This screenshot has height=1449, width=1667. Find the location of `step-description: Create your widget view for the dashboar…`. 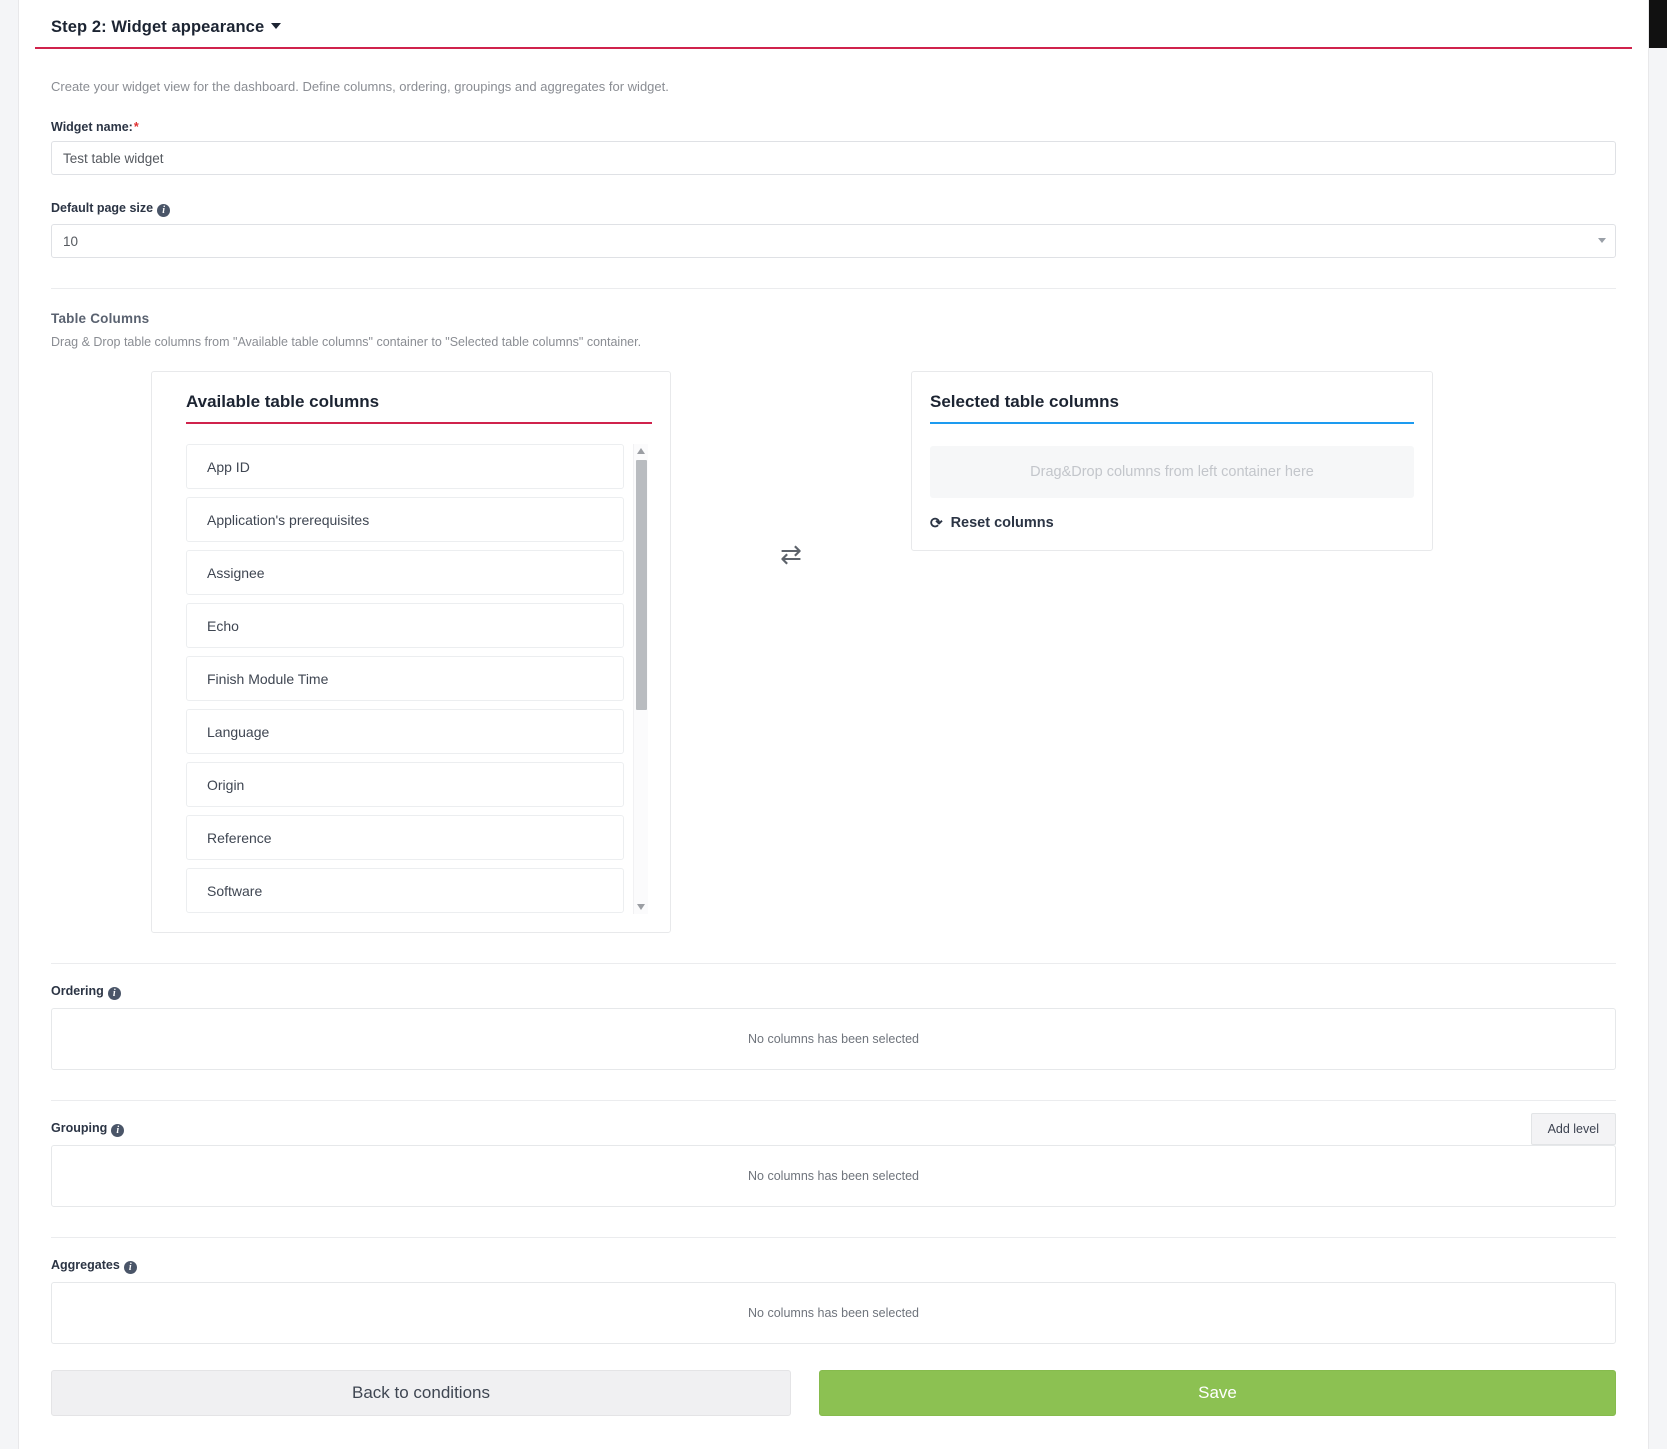

step-description: Create your widget view for the dashboar… is located at coordinates (360, 86).